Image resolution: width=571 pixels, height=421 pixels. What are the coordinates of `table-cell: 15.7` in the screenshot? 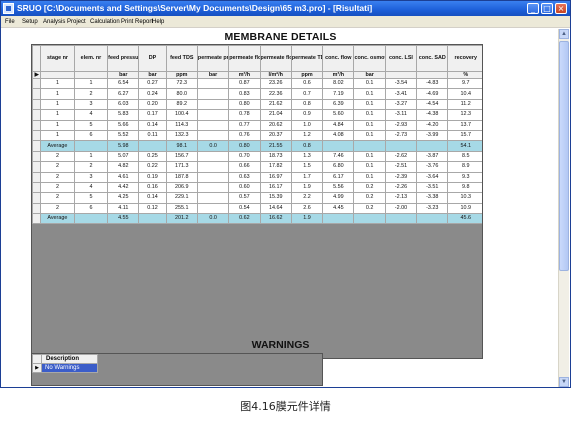 It's located at (464, 135).